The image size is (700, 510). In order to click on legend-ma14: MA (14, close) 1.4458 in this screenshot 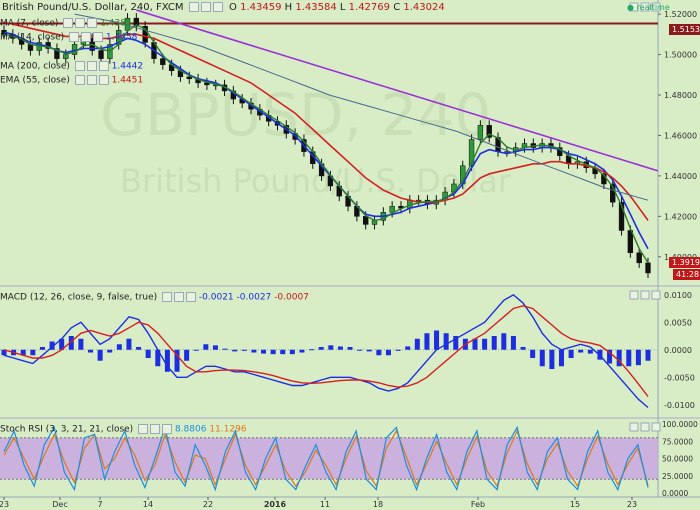, I will do `click(68, 38)`.